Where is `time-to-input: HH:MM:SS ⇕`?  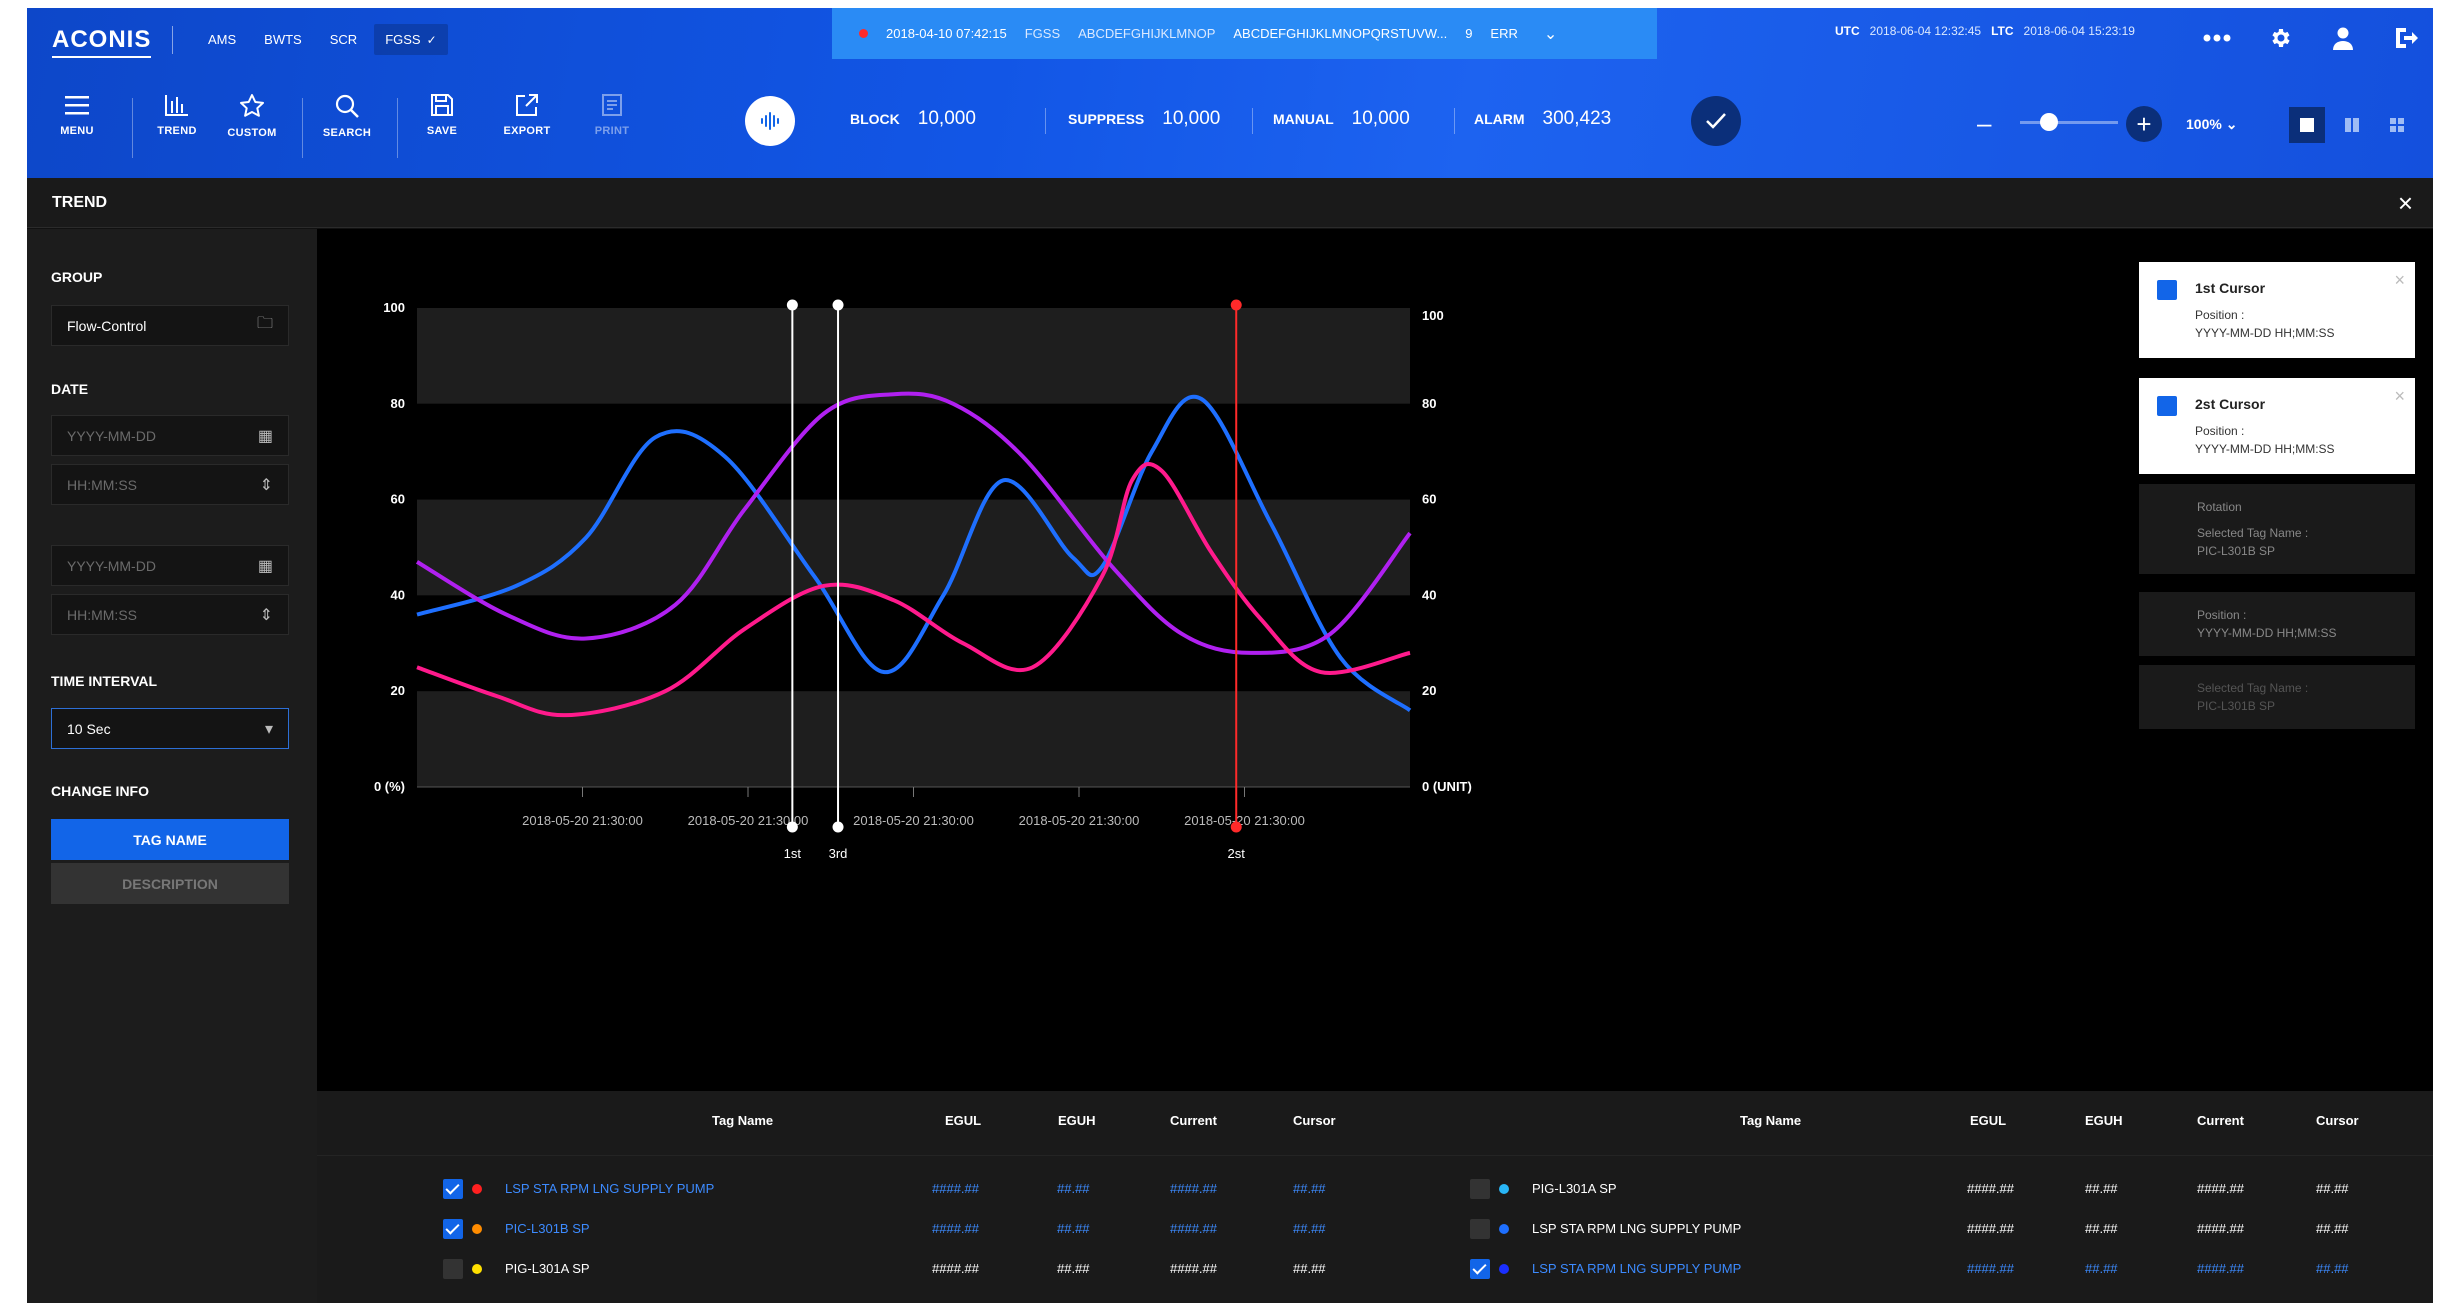 time-to-input: HH:MM:SS ⇕ is located at coordinates (170, 614).